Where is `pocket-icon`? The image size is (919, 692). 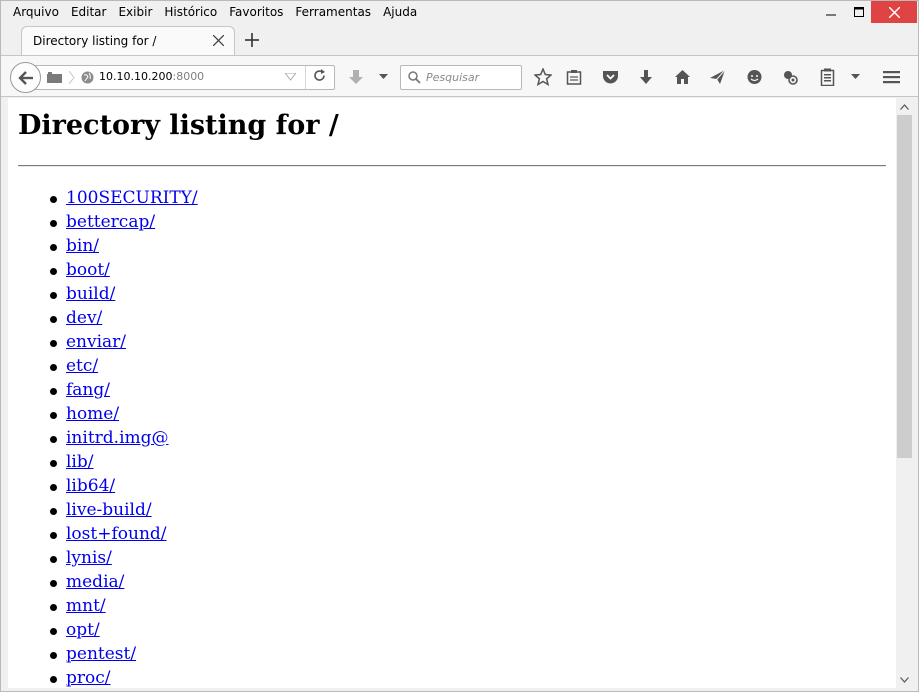 pocket-icon is located at coordinates (610, 77).